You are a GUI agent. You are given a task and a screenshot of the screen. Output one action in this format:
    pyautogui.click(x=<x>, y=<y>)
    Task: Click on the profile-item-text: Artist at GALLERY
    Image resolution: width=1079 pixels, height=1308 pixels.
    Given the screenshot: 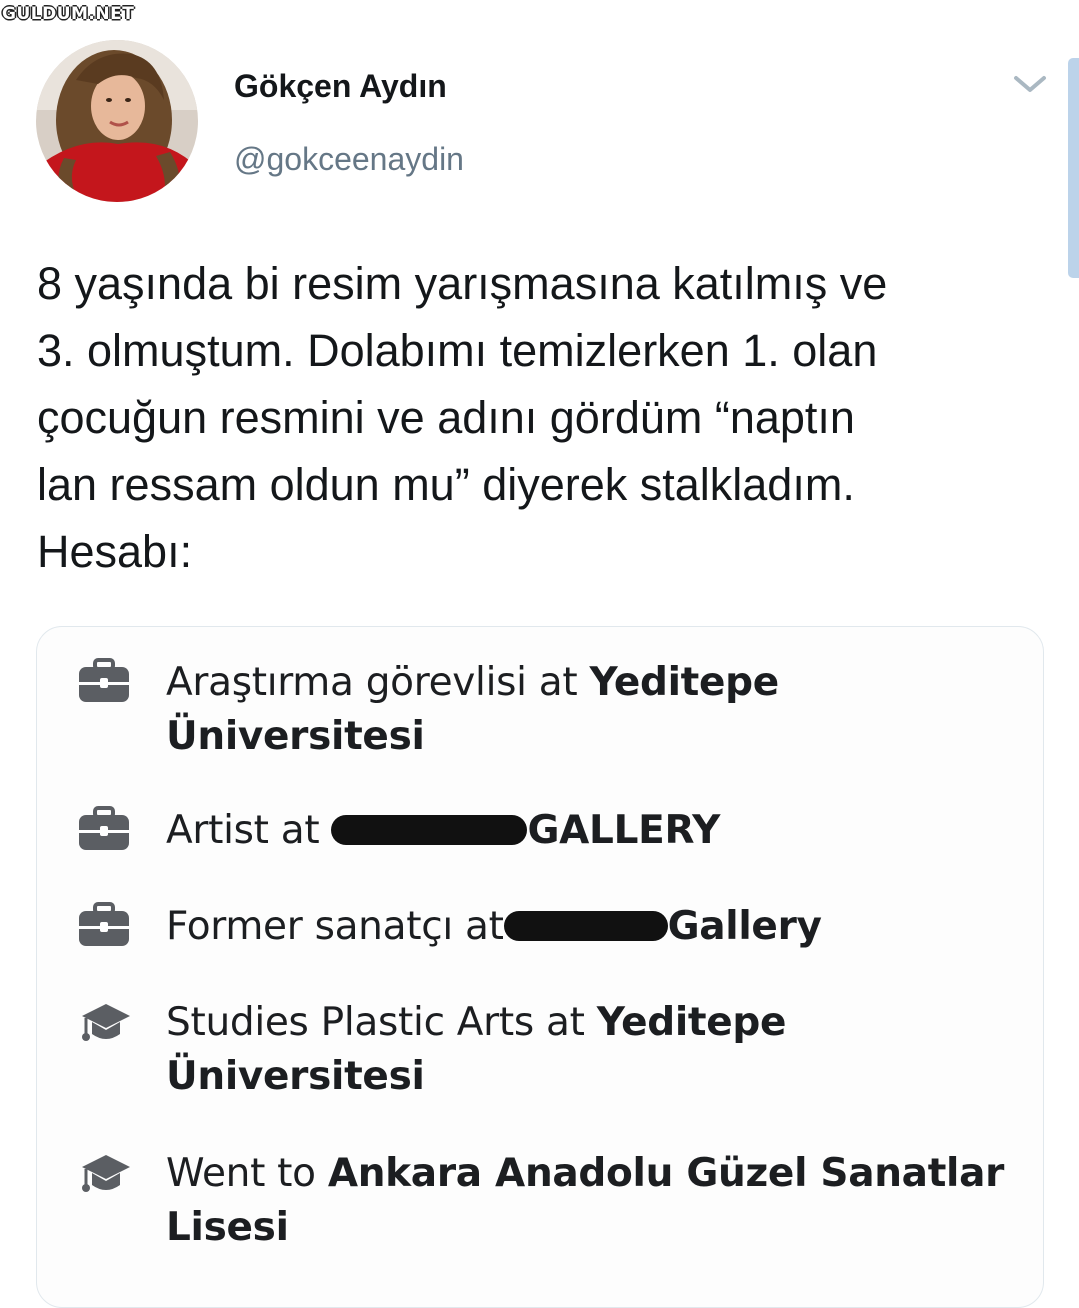 What is the action you would take?
    pyautogui.click(x=596, y=831)
    